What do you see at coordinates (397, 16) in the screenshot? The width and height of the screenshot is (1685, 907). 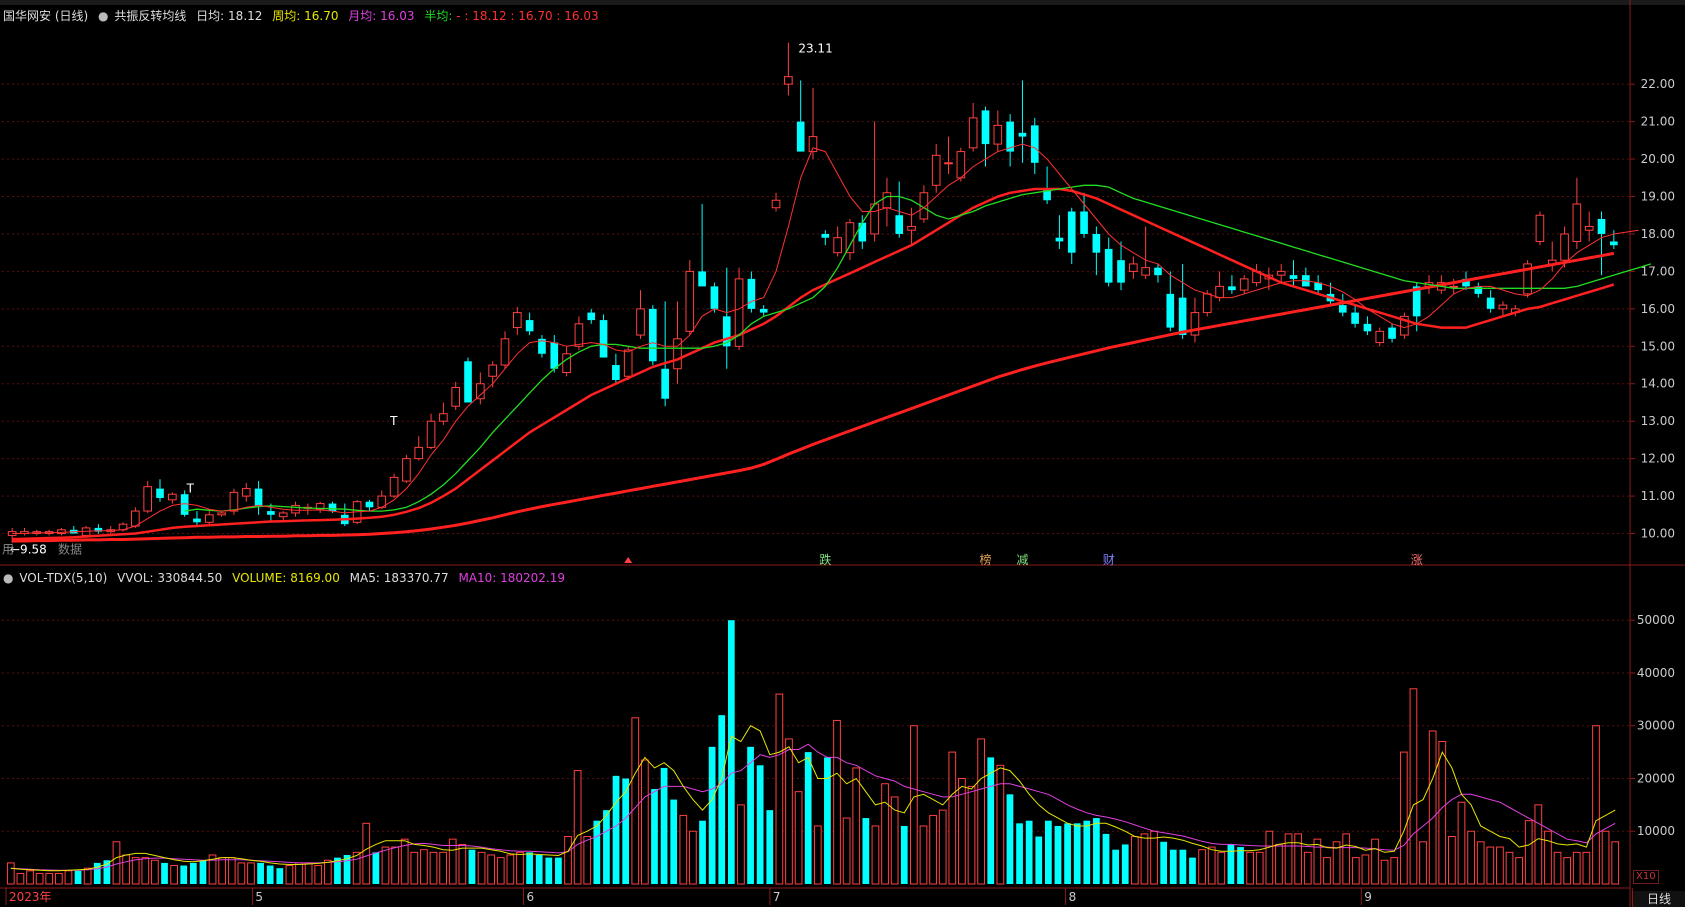 I see `monthly-value: 16.03` at bounding box center [397, 16].